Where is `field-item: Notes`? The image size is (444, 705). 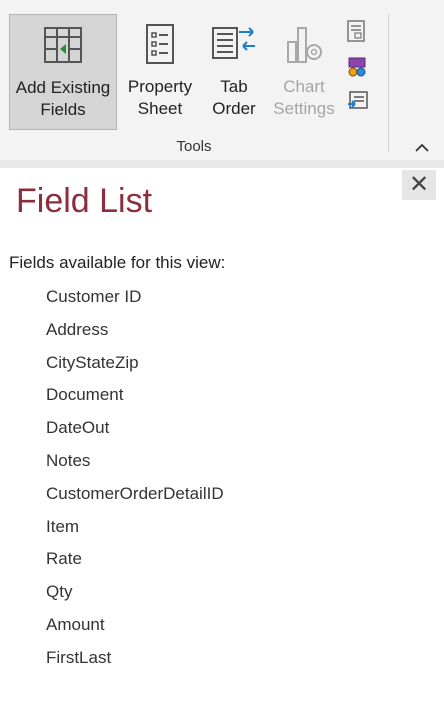 field-item: Notes is located at coordinates (135, 465).